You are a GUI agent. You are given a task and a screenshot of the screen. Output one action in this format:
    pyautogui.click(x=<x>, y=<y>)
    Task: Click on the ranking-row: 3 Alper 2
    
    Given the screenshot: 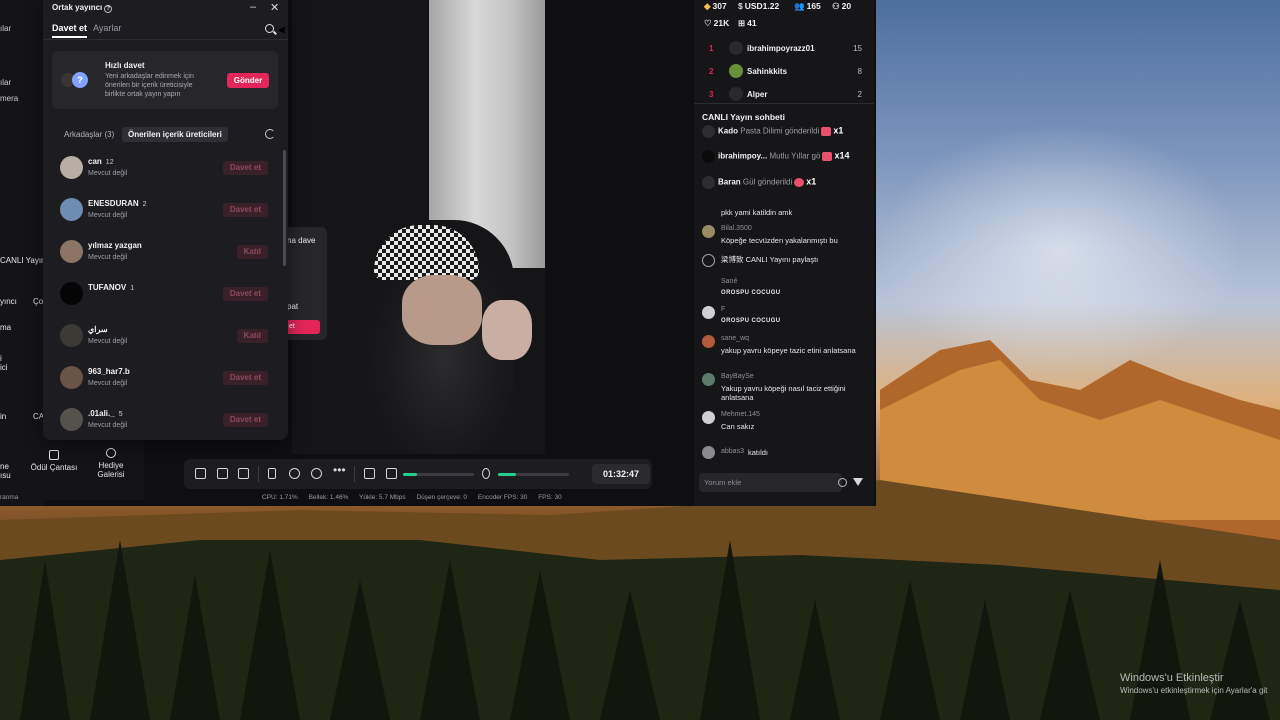 What is the action you would take?
    pyautogui.click(x=785, y=93)
    